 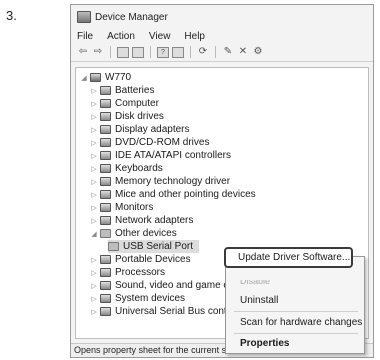 What do you see at coordinates (118, 77) in the screenshot?
I see `tree-label: W770` at bounding box center [118, 77].